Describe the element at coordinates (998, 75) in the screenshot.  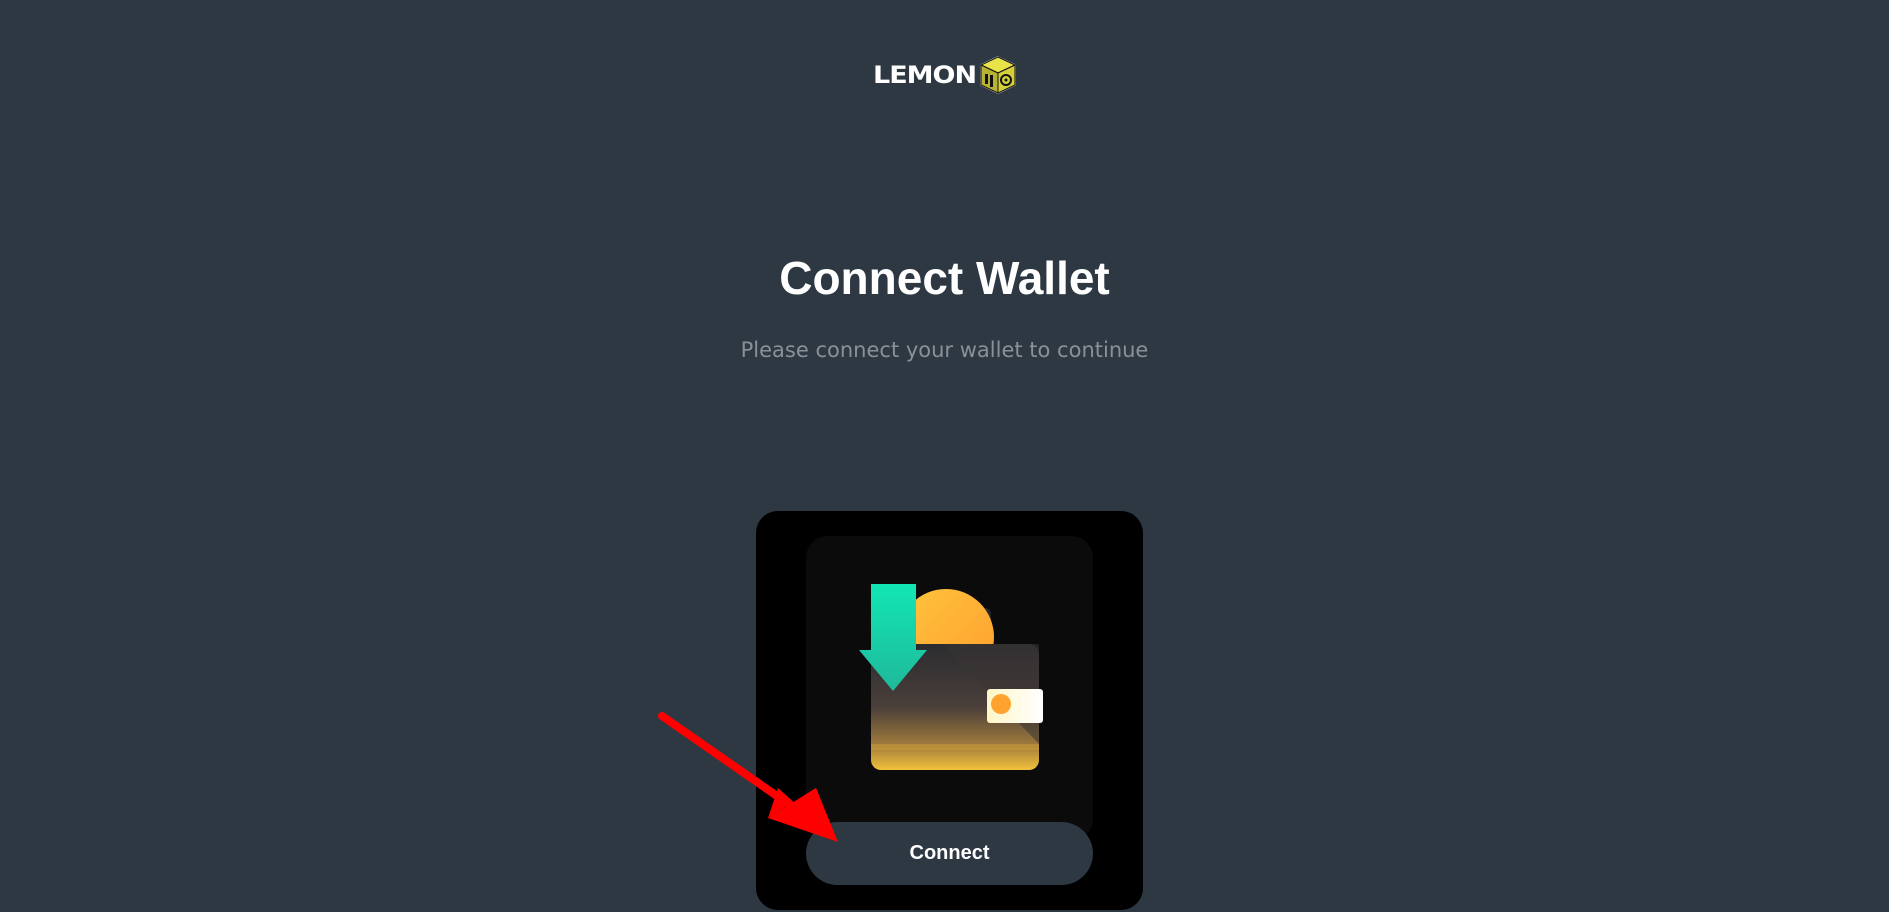
I see `cube-icon` at that location.